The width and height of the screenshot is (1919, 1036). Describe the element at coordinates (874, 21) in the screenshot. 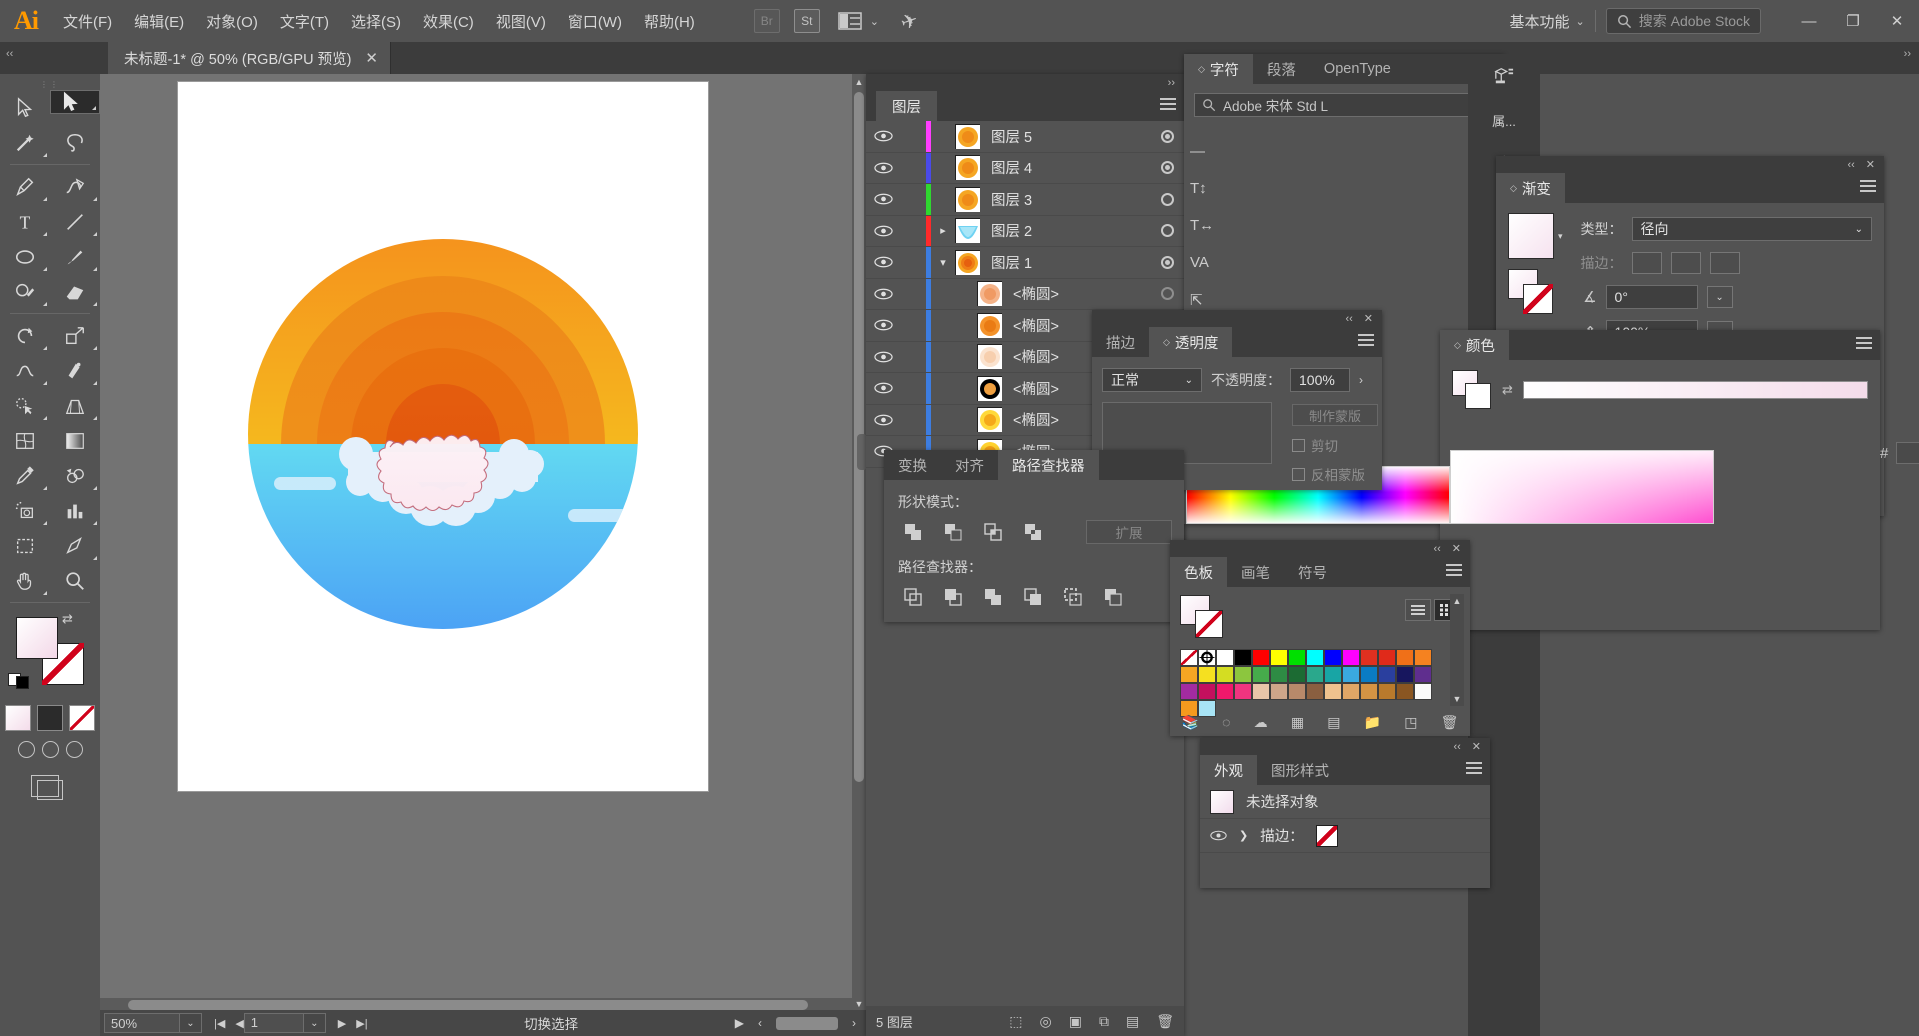

I see `arrange-chevron-down-icon: ⌄` at that location.